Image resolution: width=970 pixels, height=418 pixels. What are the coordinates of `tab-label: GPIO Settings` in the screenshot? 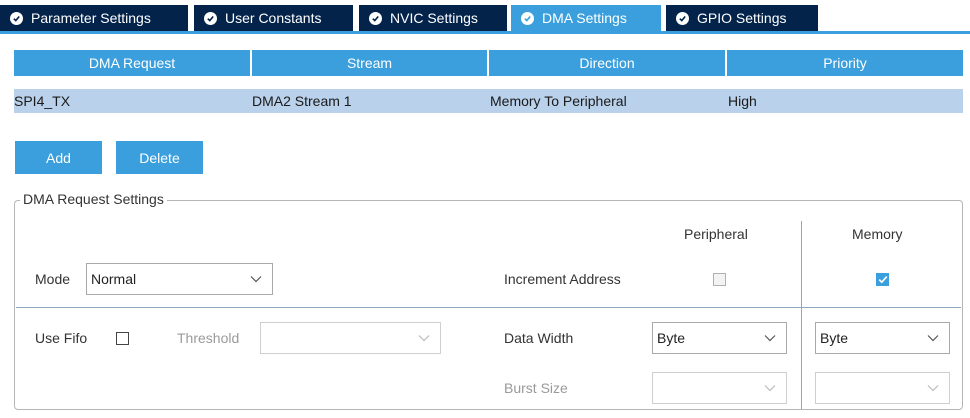 It's located at (742, 18).